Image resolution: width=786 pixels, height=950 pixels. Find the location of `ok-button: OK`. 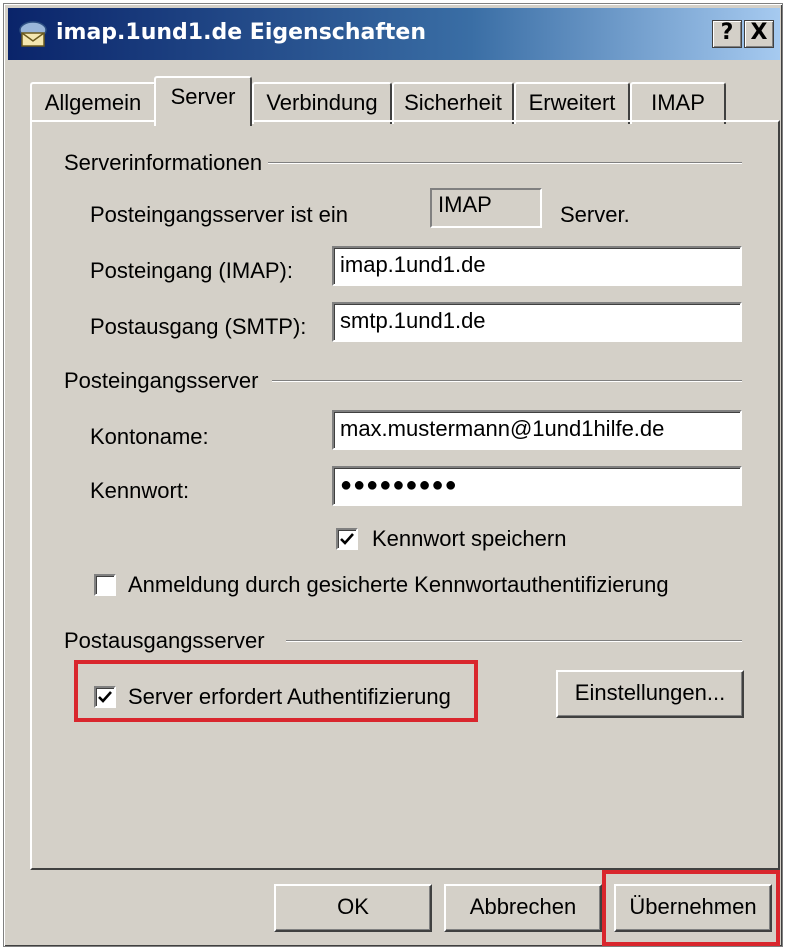

ok-button: OK is located at coordinates (353, 908).